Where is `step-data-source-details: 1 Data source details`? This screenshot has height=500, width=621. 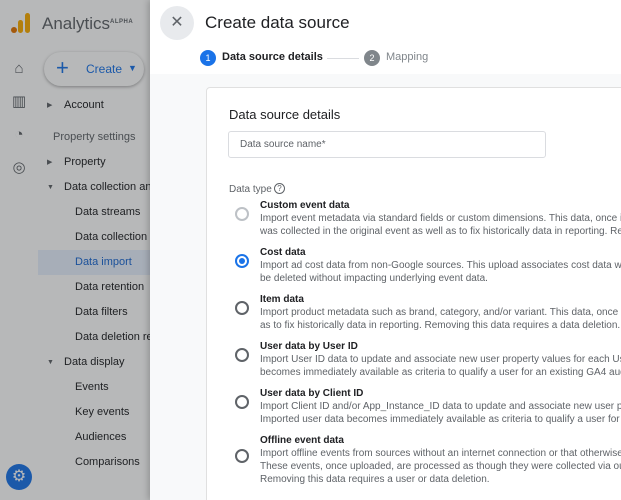
step-data-source-details: 1 Data source details is located at coordinates (265, 58).